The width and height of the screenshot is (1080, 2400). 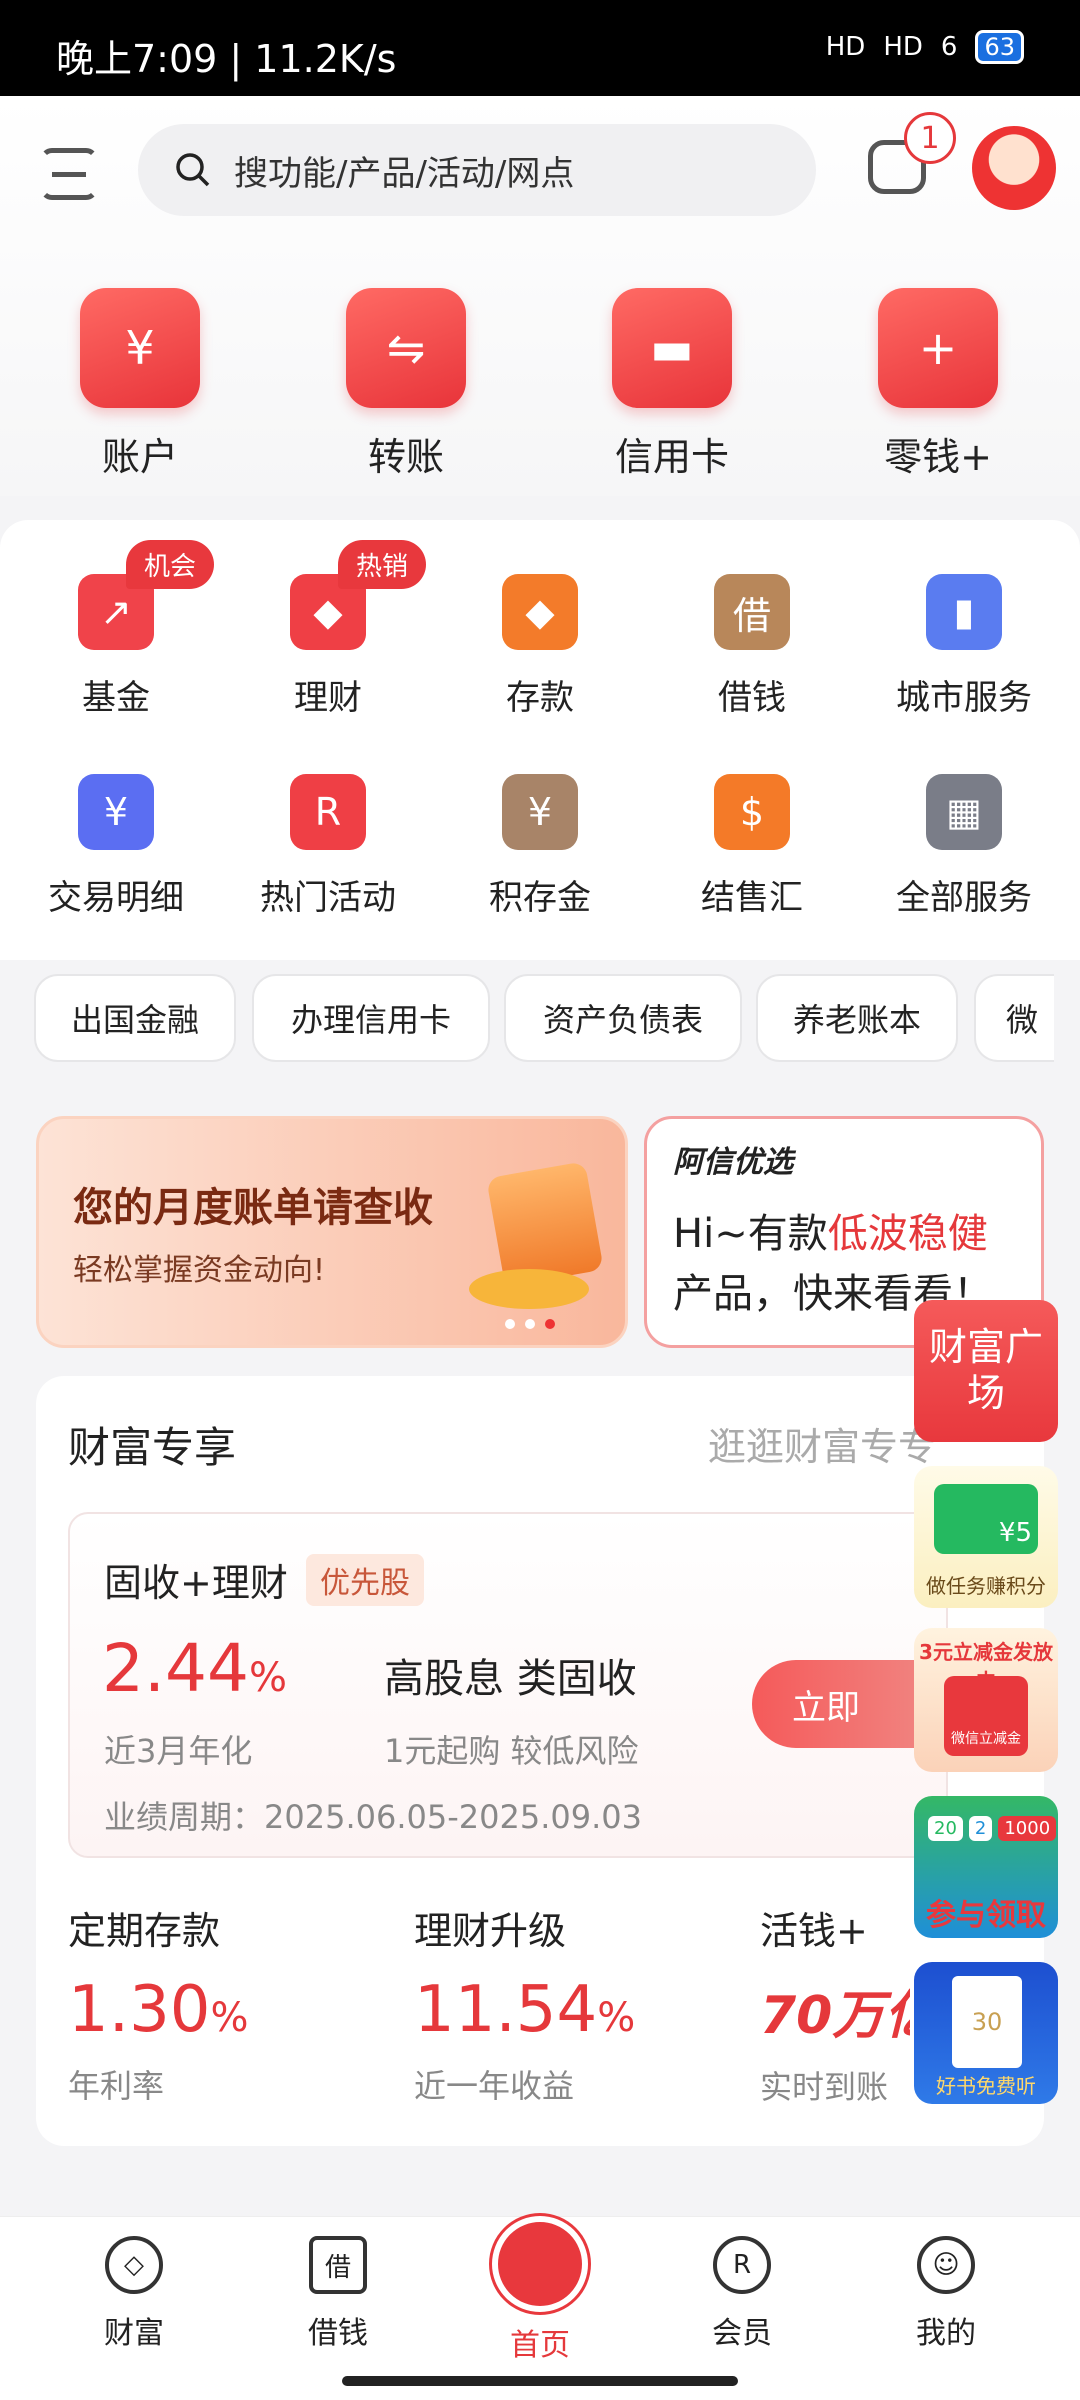 I want to click on join-label: 参与领取, so click(x=986, y=1915).